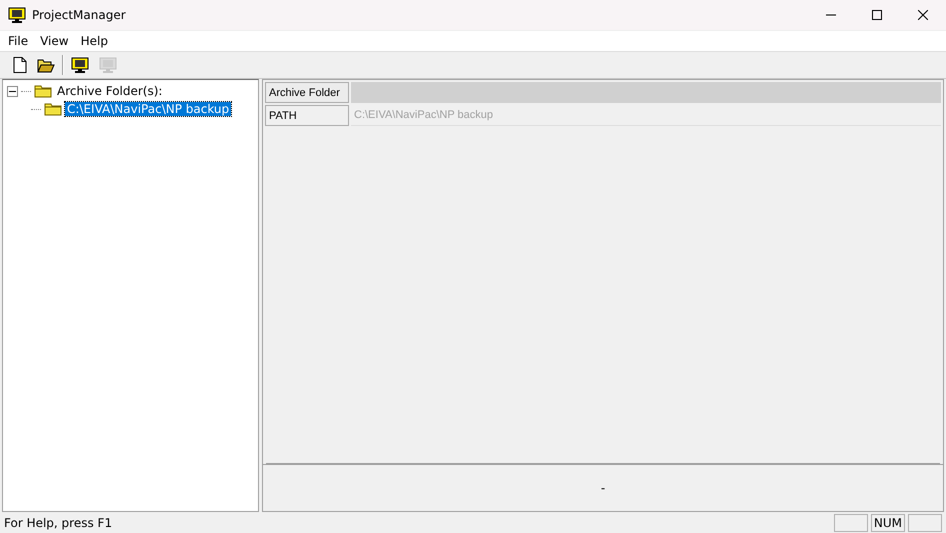  I want to click on menu-item: File, so click(18, 41).